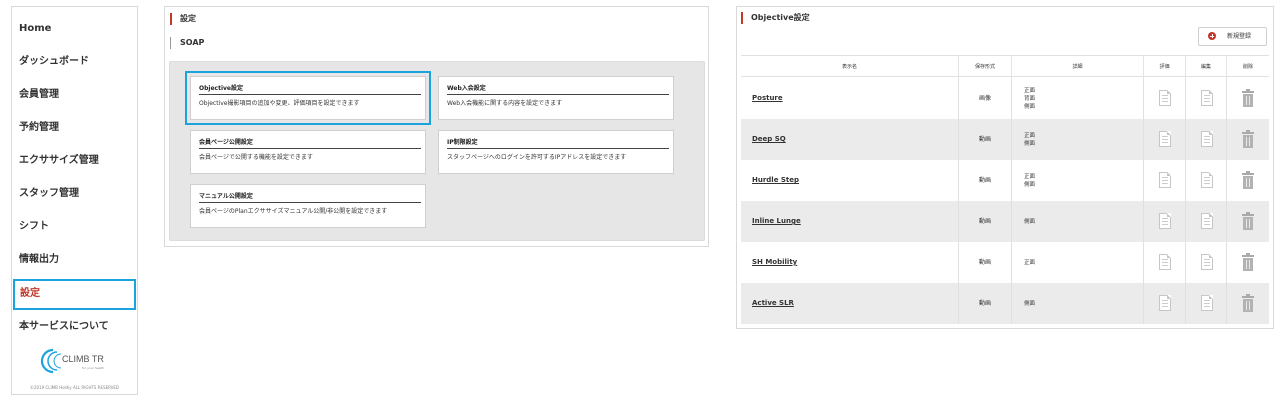 This screenshot has height=399, width=1284. I want to click on objective-name-link: Inline Lunge, so click(776, 221).